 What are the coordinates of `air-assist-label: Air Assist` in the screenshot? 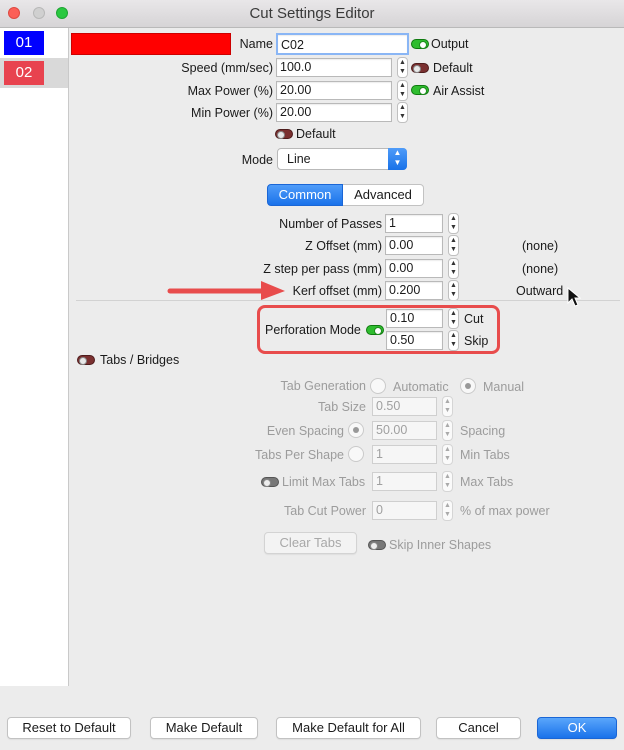 It's located at (459, 91).